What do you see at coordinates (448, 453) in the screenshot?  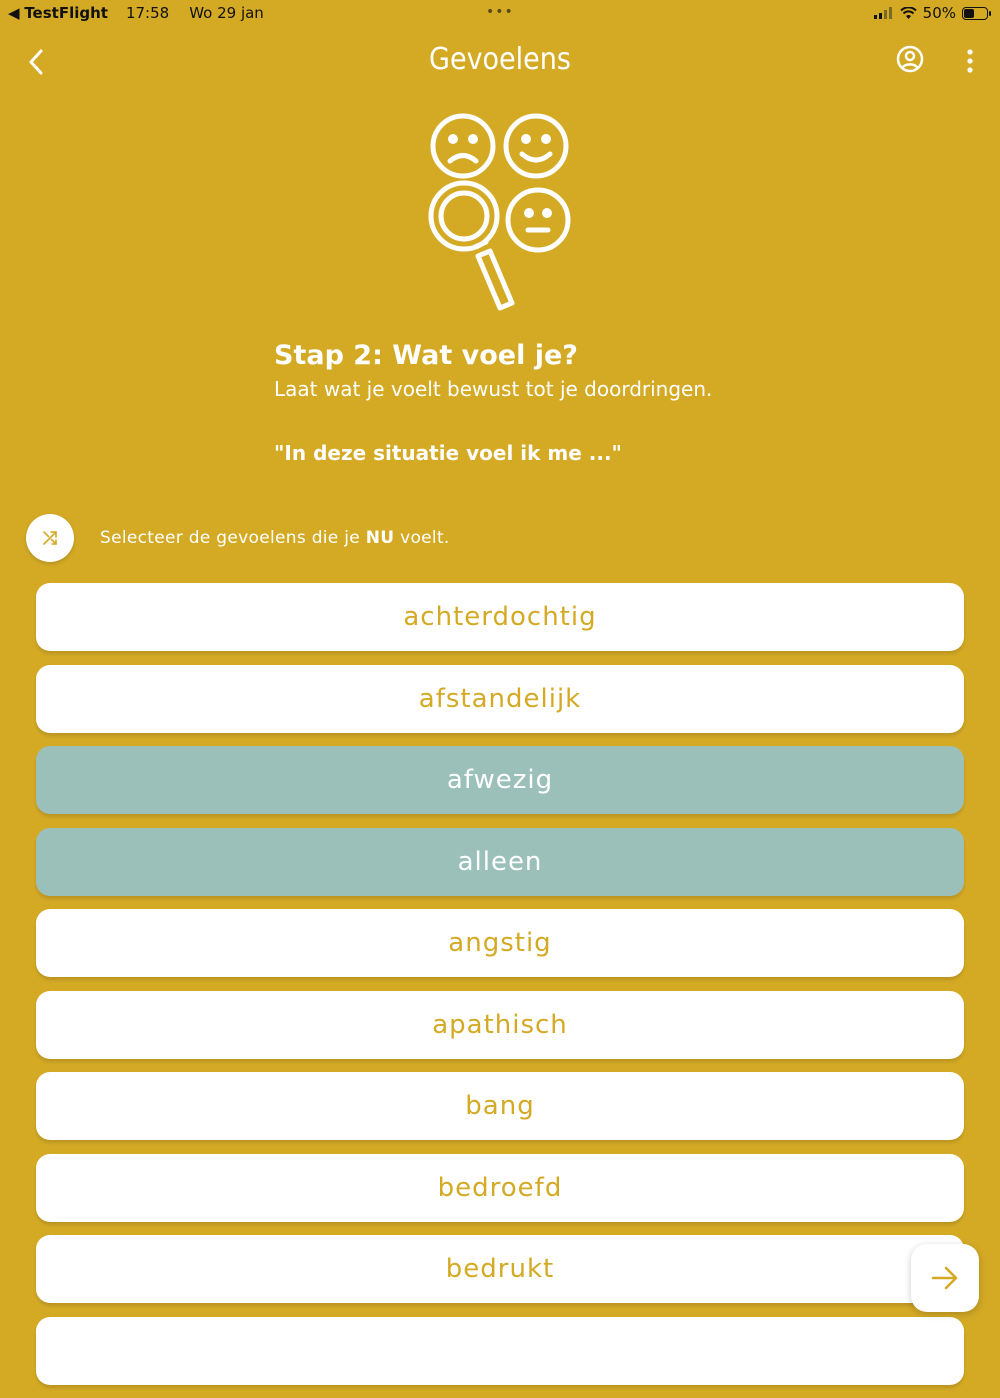 I see `step-quote: "In deze situatie voel ik me ..."` at bounding box center [448, 453].